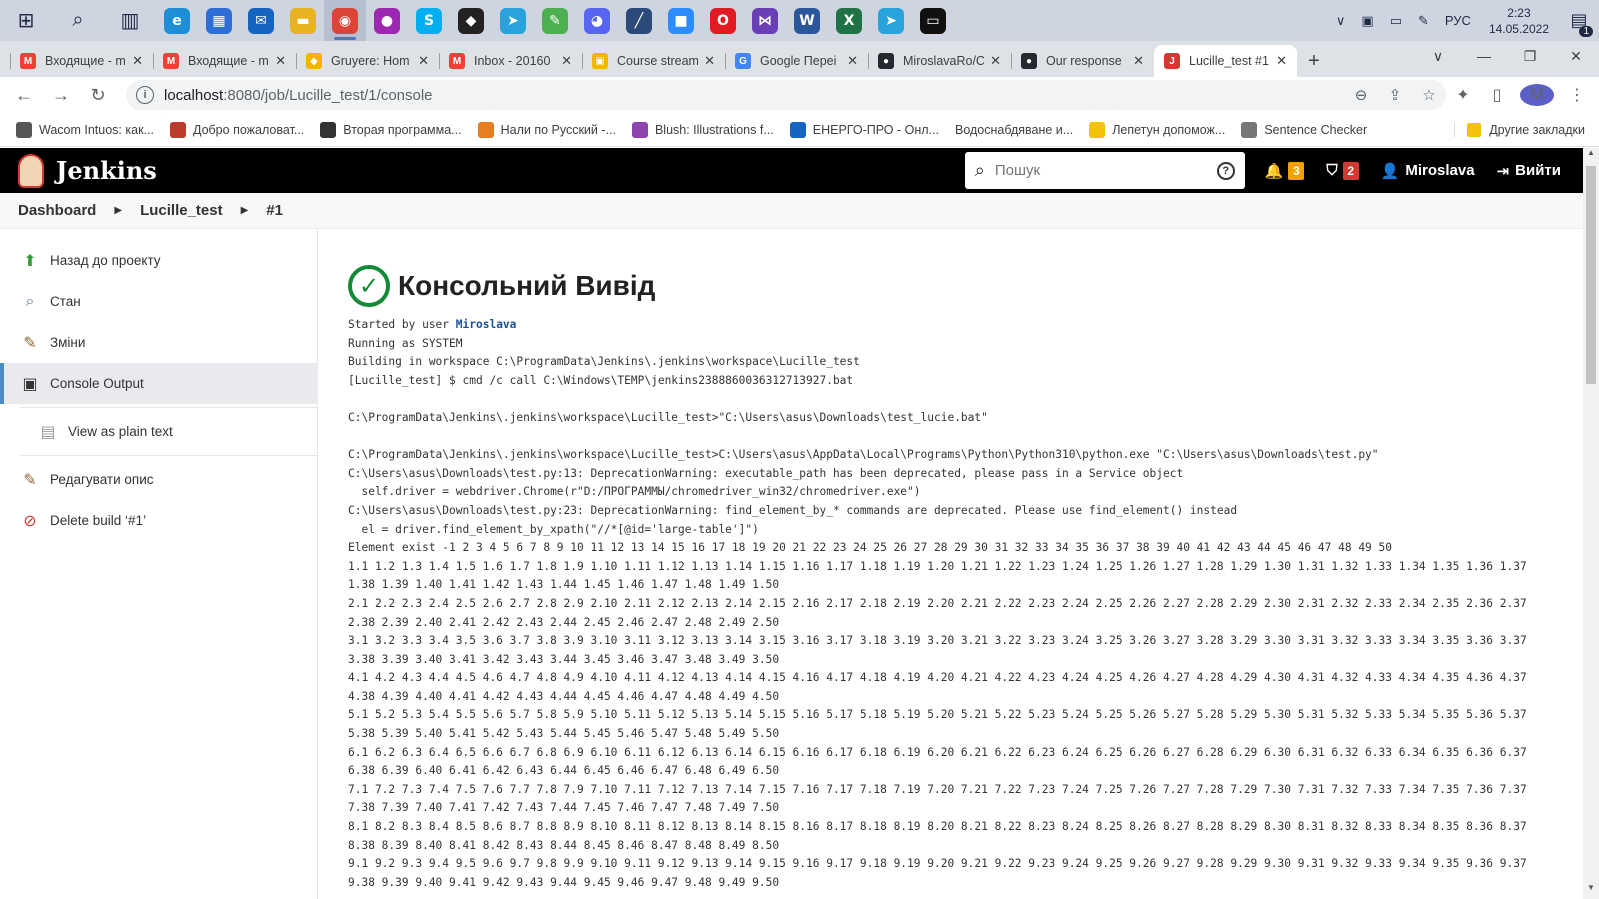  Describe the element at coordinates (61, 95) in the screenshot. I see `forward-icon: →` at that location.